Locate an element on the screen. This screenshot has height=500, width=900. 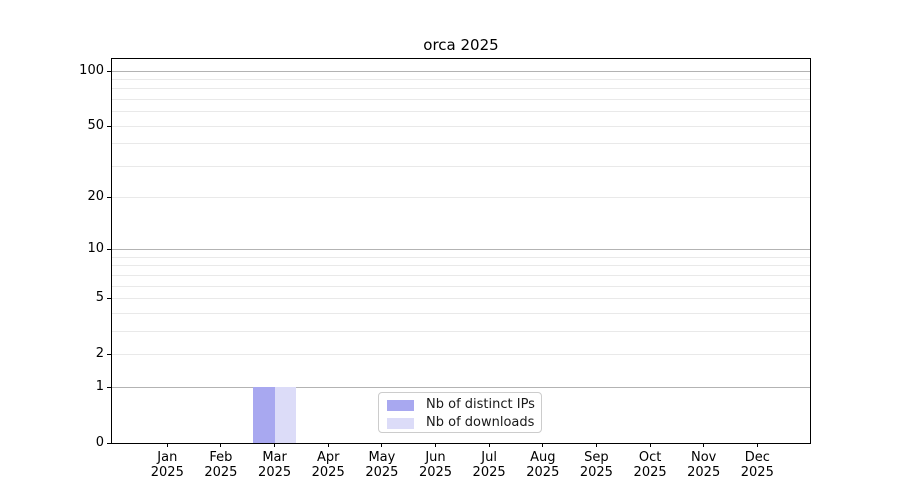
chart-title: orca 2025 is located at coordinates (461, 45).